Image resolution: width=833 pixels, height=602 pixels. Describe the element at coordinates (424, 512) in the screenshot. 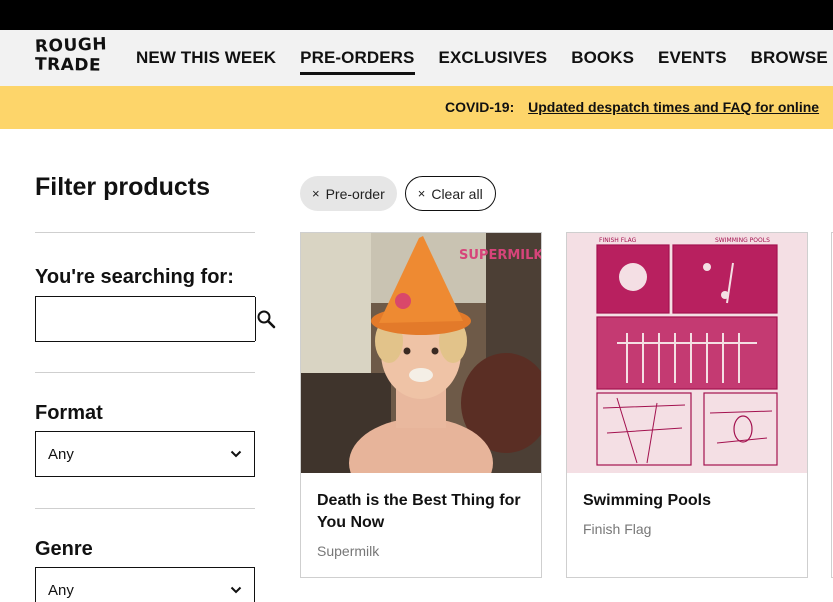

I see `product-title: Death is the Best Thing for You Now` at that location.